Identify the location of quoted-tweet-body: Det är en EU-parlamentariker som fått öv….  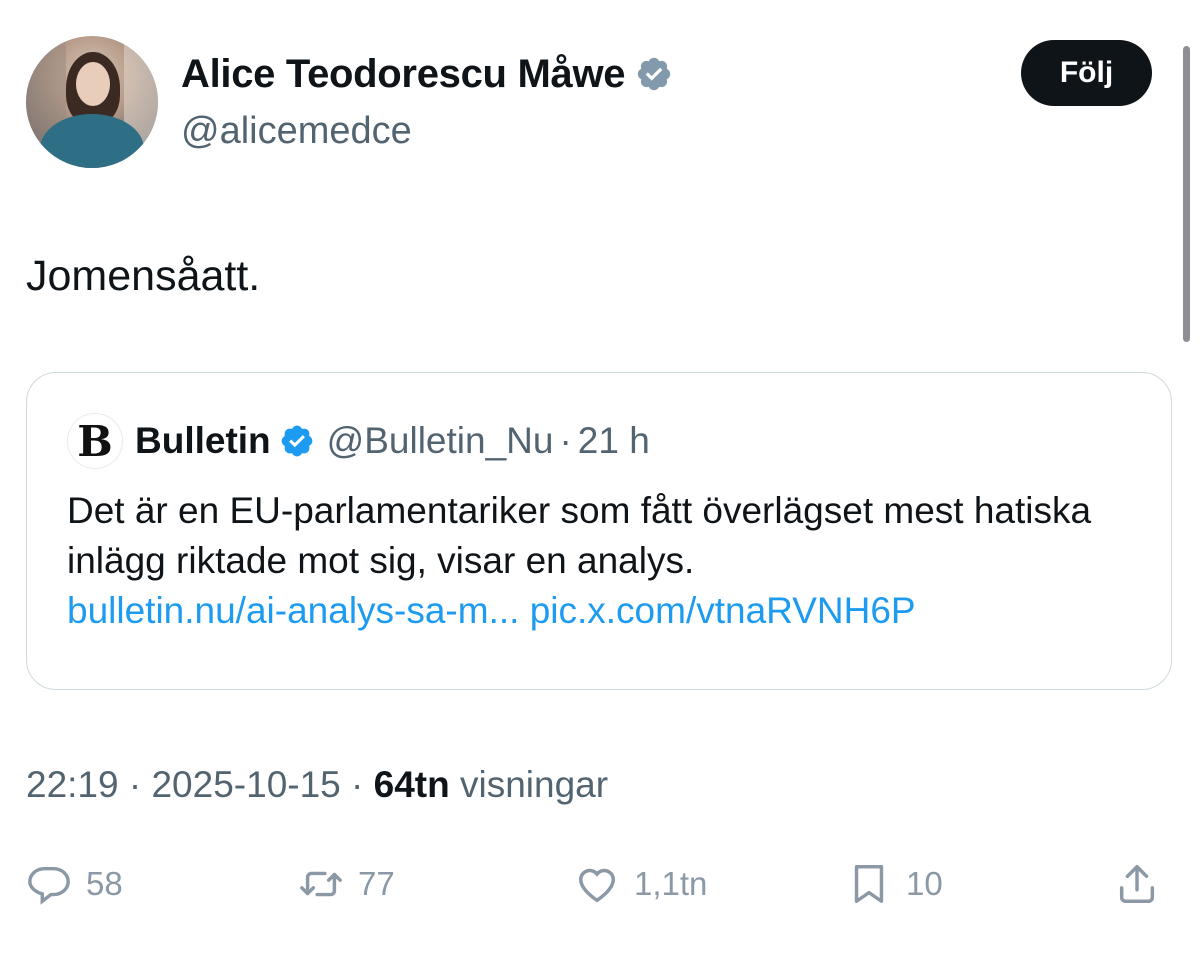
(607, 561).